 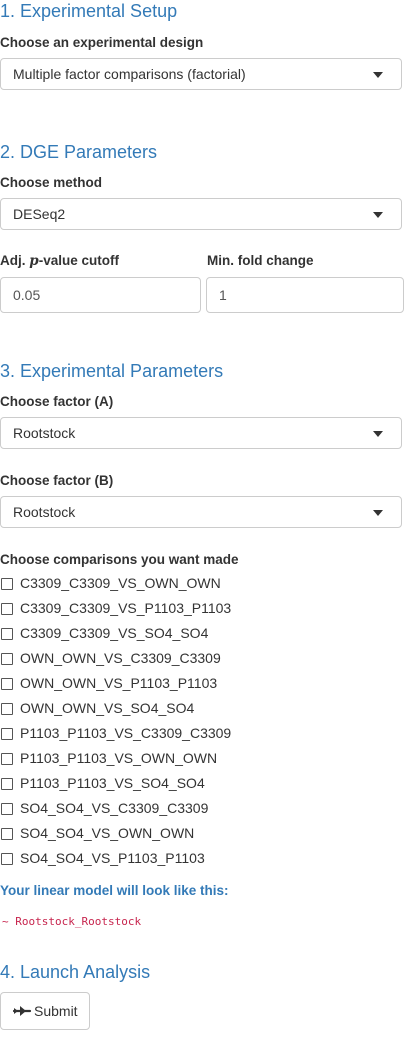 I want to click on factor-b-label: Choose factor (B), so click(x=57, y=480).